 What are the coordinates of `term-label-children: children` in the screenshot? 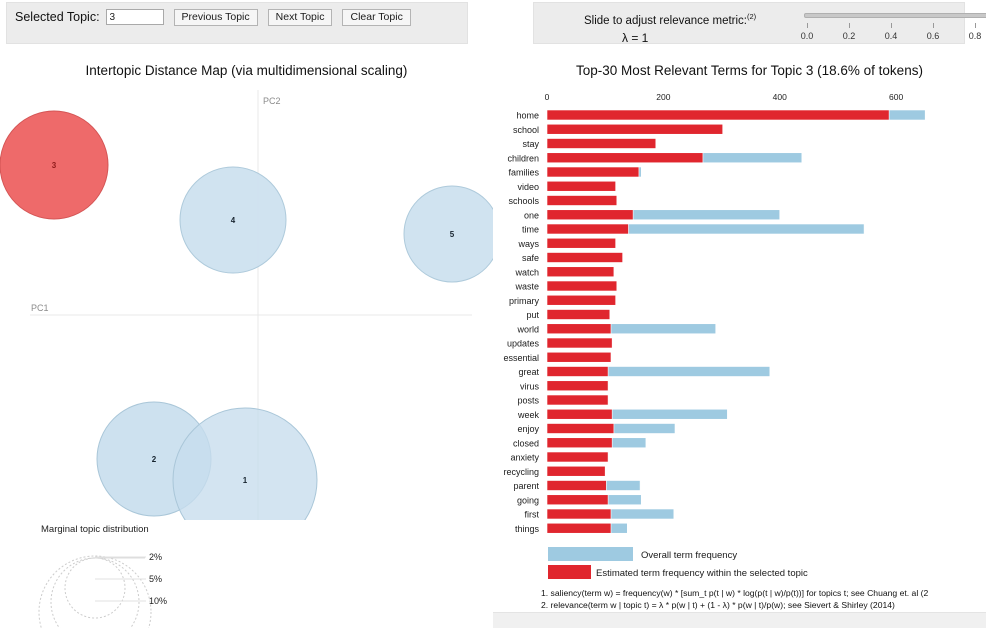 It's located at (523, 158).